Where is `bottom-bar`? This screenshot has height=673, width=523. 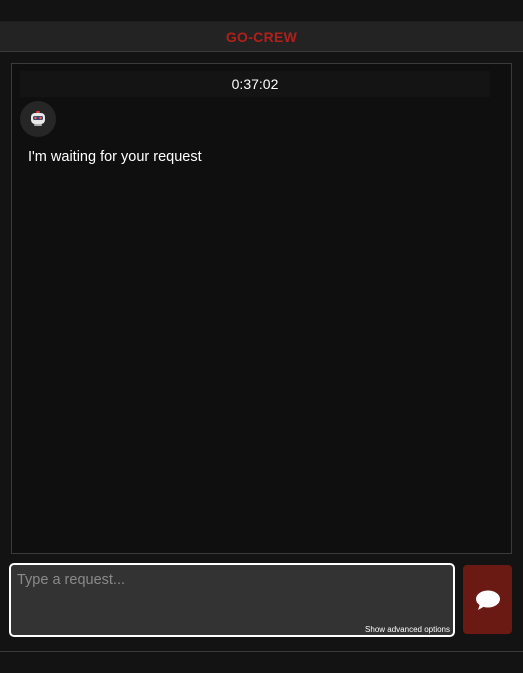
bottom-bar is located at coordinates (261, 662).